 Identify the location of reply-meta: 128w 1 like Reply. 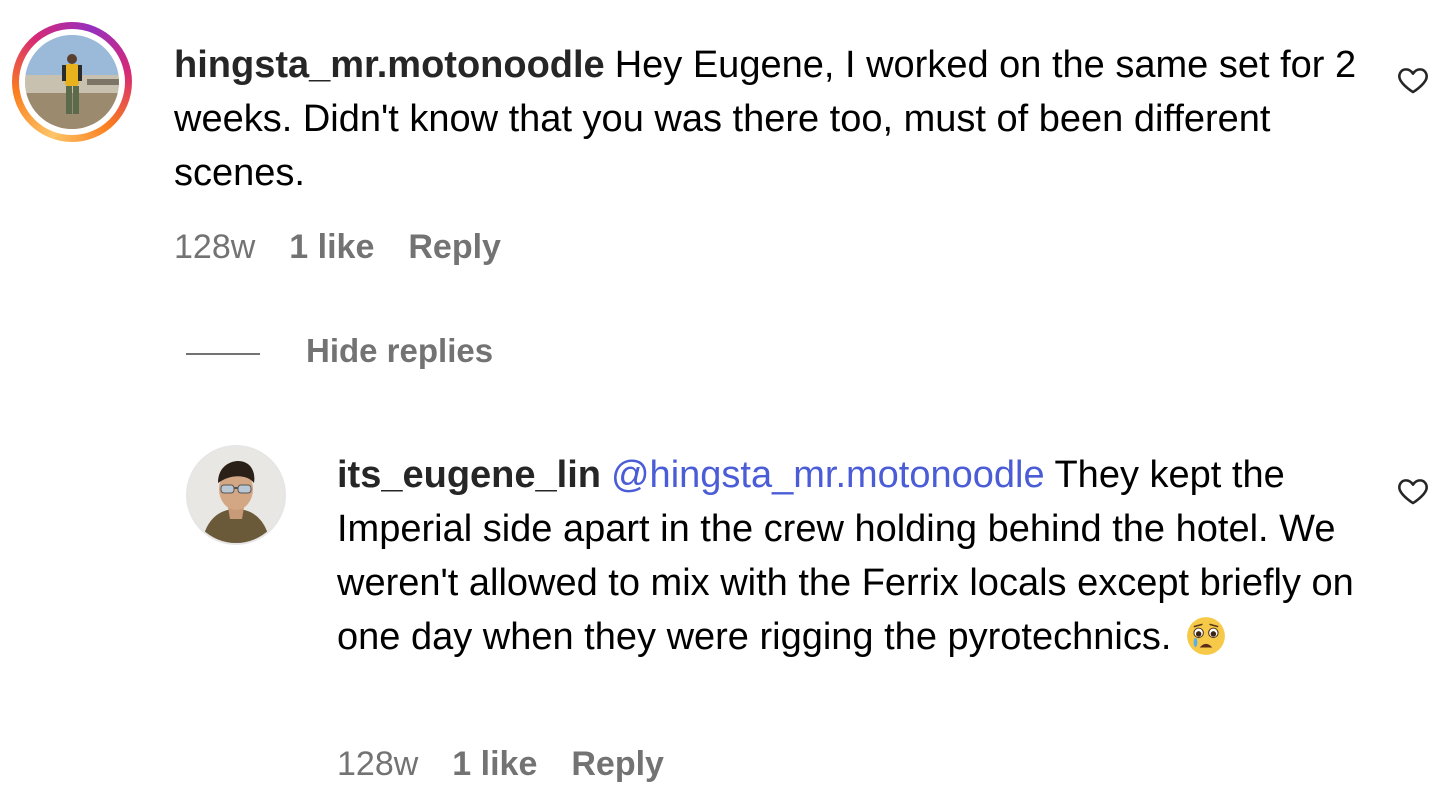
(517, 764).